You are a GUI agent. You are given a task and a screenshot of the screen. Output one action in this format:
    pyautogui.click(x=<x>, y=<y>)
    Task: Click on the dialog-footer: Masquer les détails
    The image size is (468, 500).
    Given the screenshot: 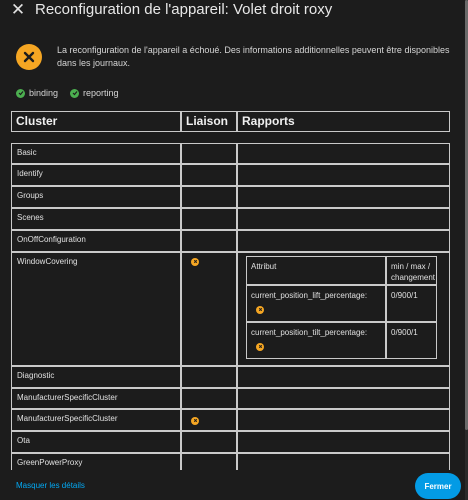 What is the action you would take?
    pyautogui.click(x=234, y=485)
    